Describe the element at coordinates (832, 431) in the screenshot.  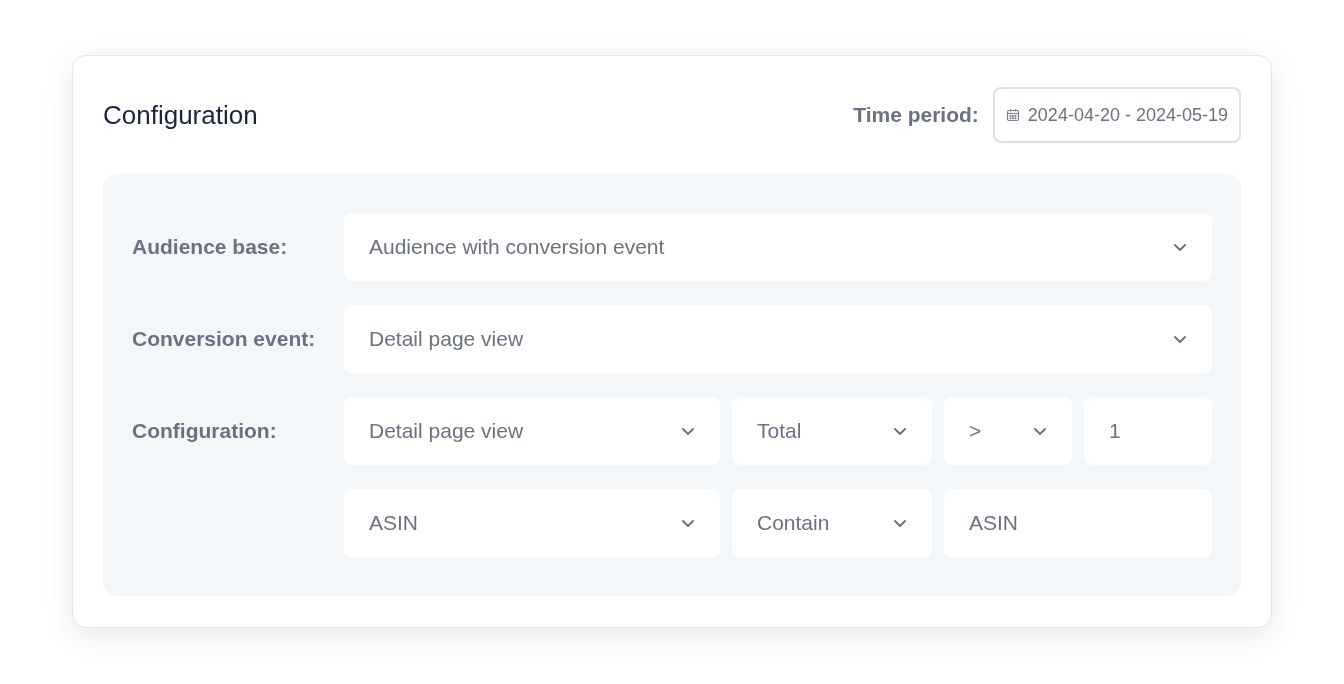
I see `dropdown: Total` at that location.